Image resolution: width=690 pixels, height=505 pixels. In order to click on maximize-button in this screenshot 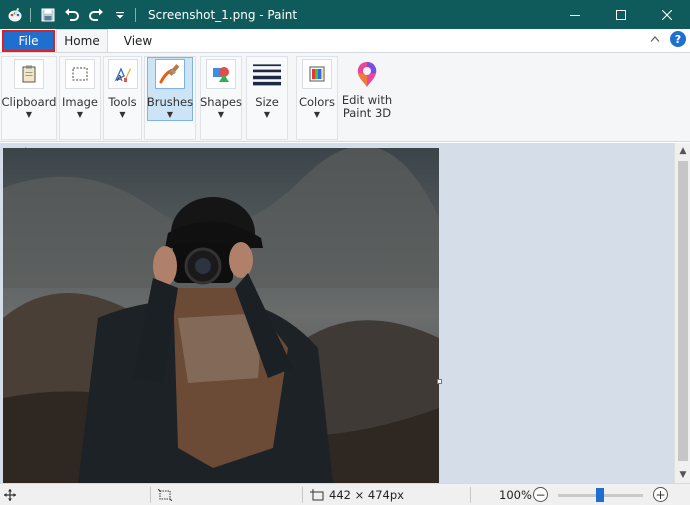, I will do `click(621, 14)`.